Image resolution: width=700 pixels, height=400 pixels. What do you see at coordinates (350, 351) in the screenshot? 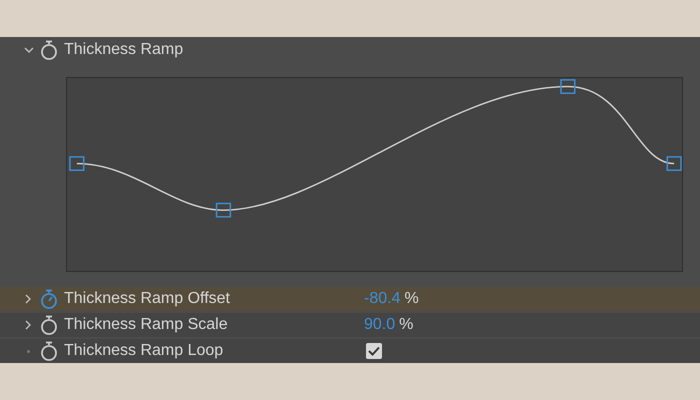
I see `property-row: Thickness Ramp Loop` at bounding box center [350, 351].